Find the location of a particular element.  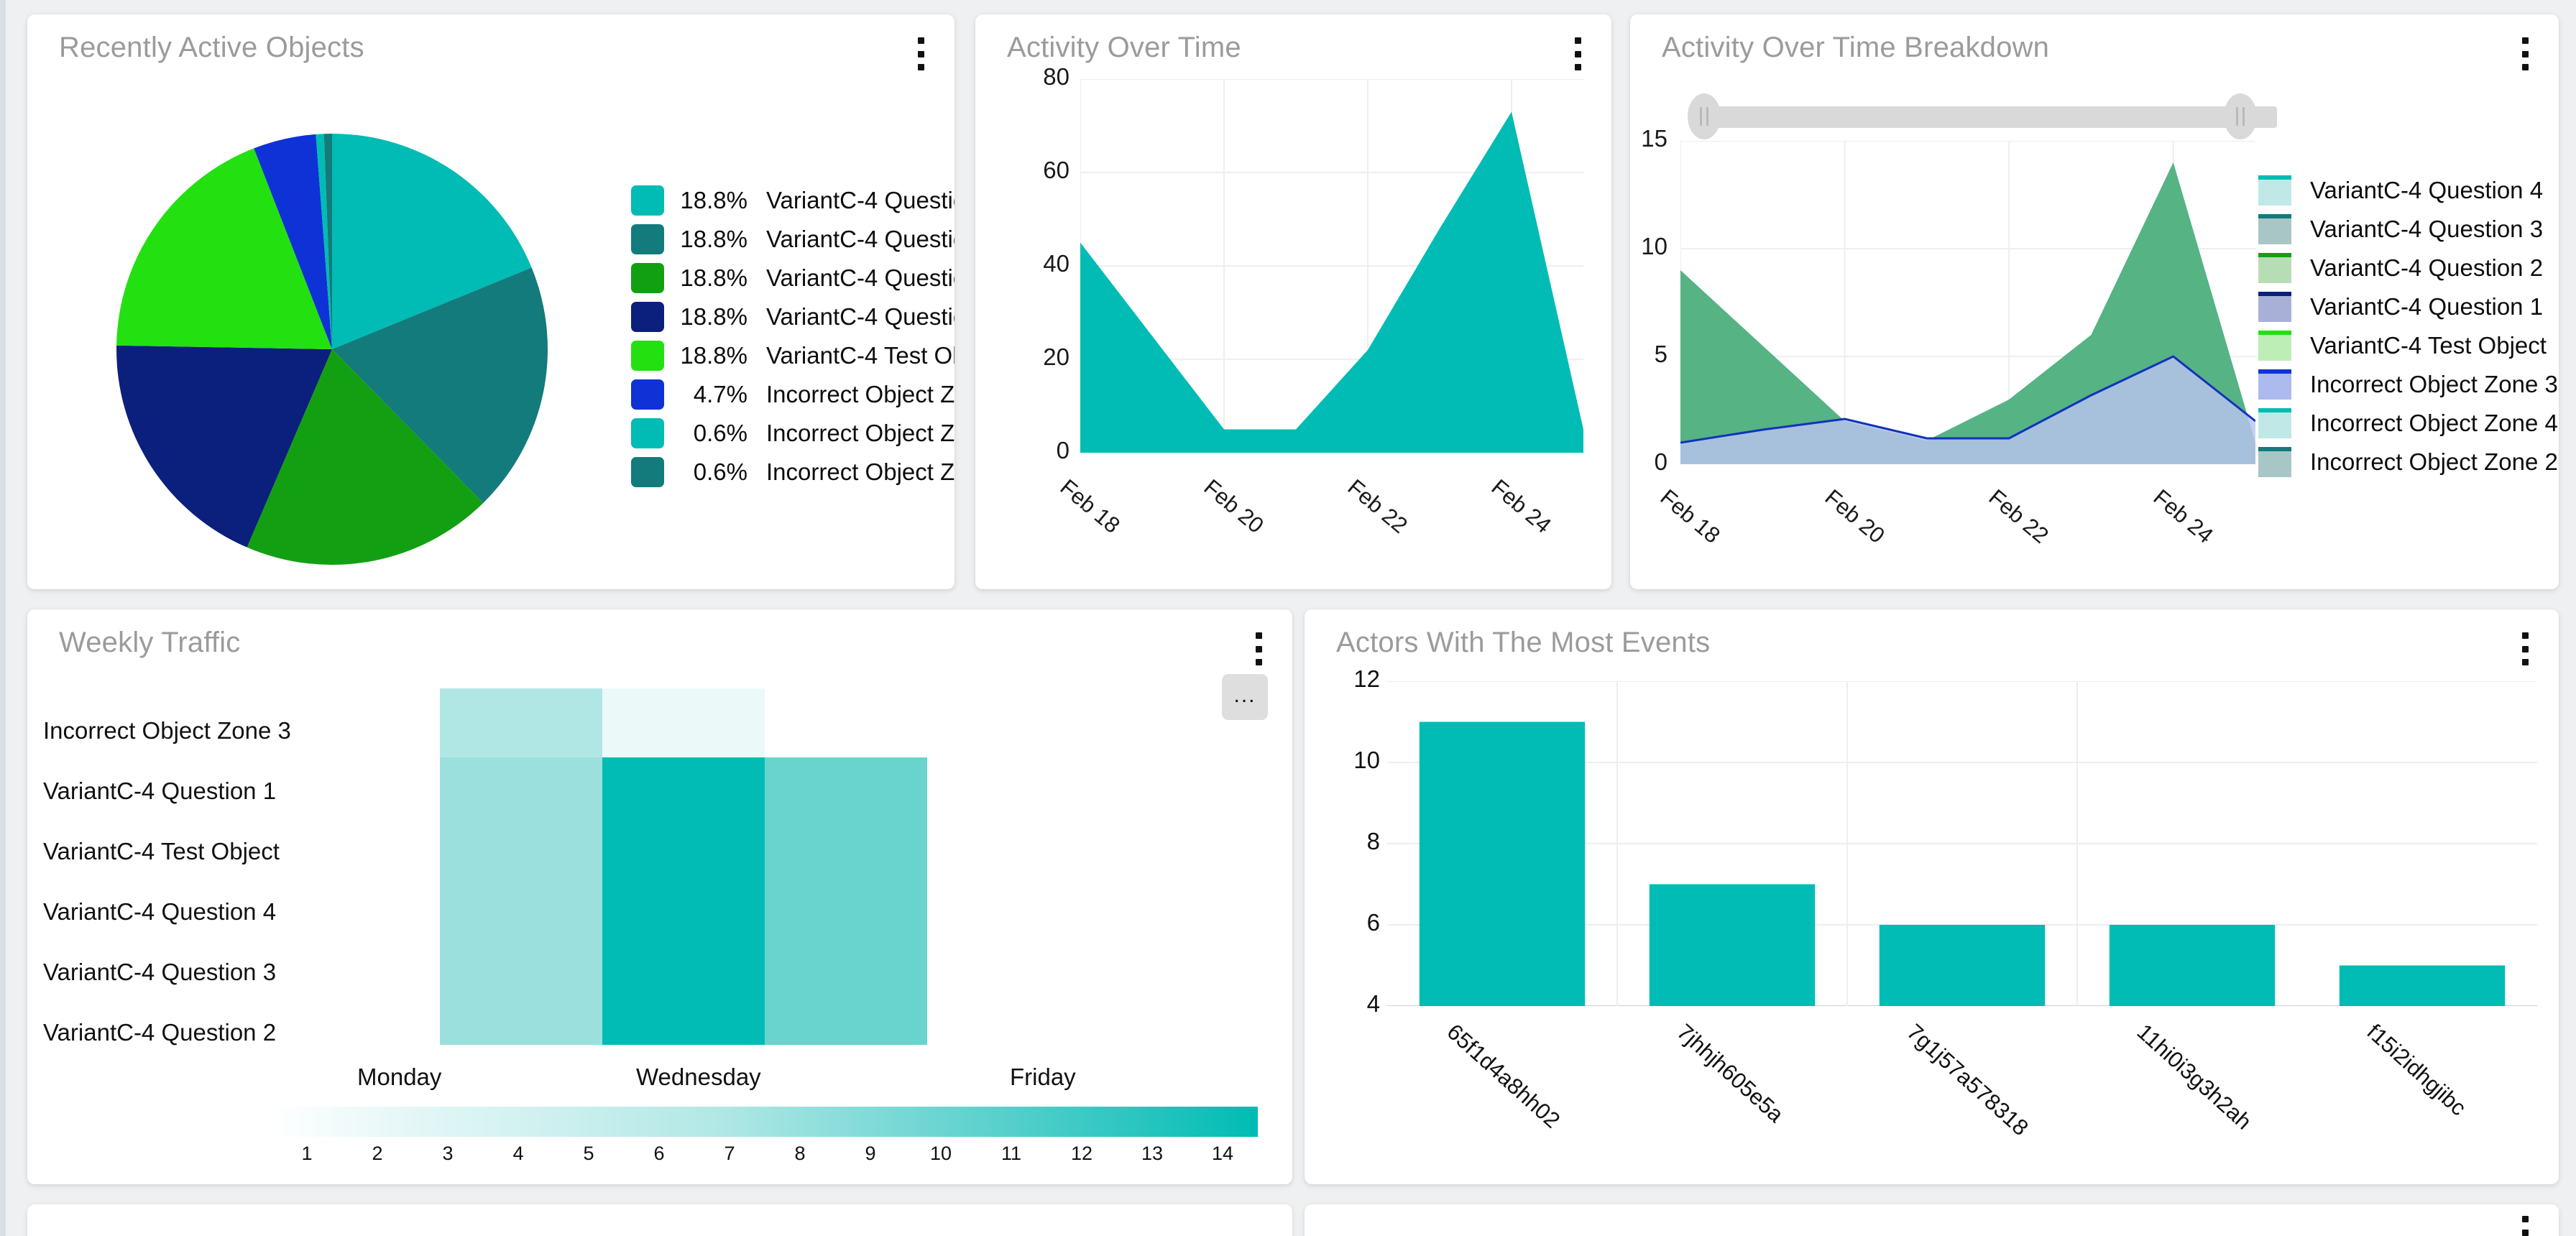

weekly-colorbar-tick: 12 is located at coordinates (1081, 1153).